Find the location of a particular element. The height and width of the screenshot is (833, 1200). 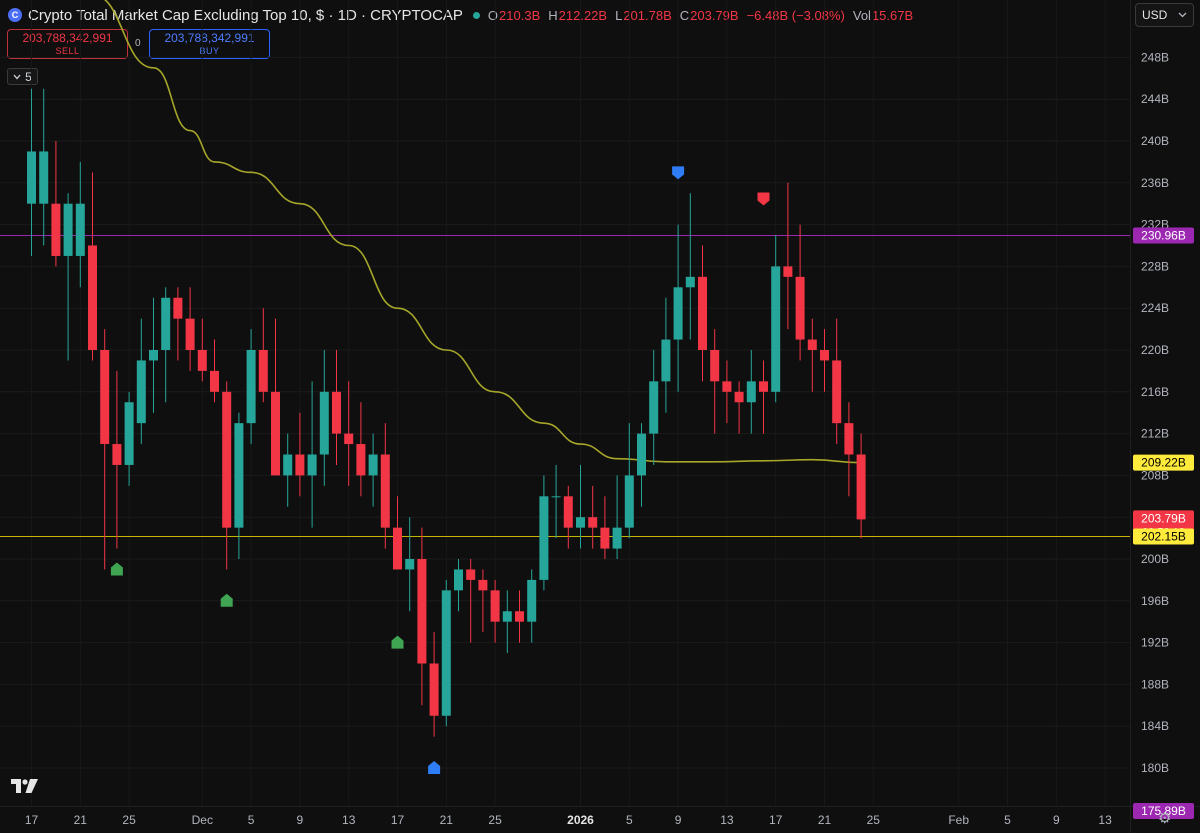

gear-icon: ⚙ is located at coordinates (1164, 818).